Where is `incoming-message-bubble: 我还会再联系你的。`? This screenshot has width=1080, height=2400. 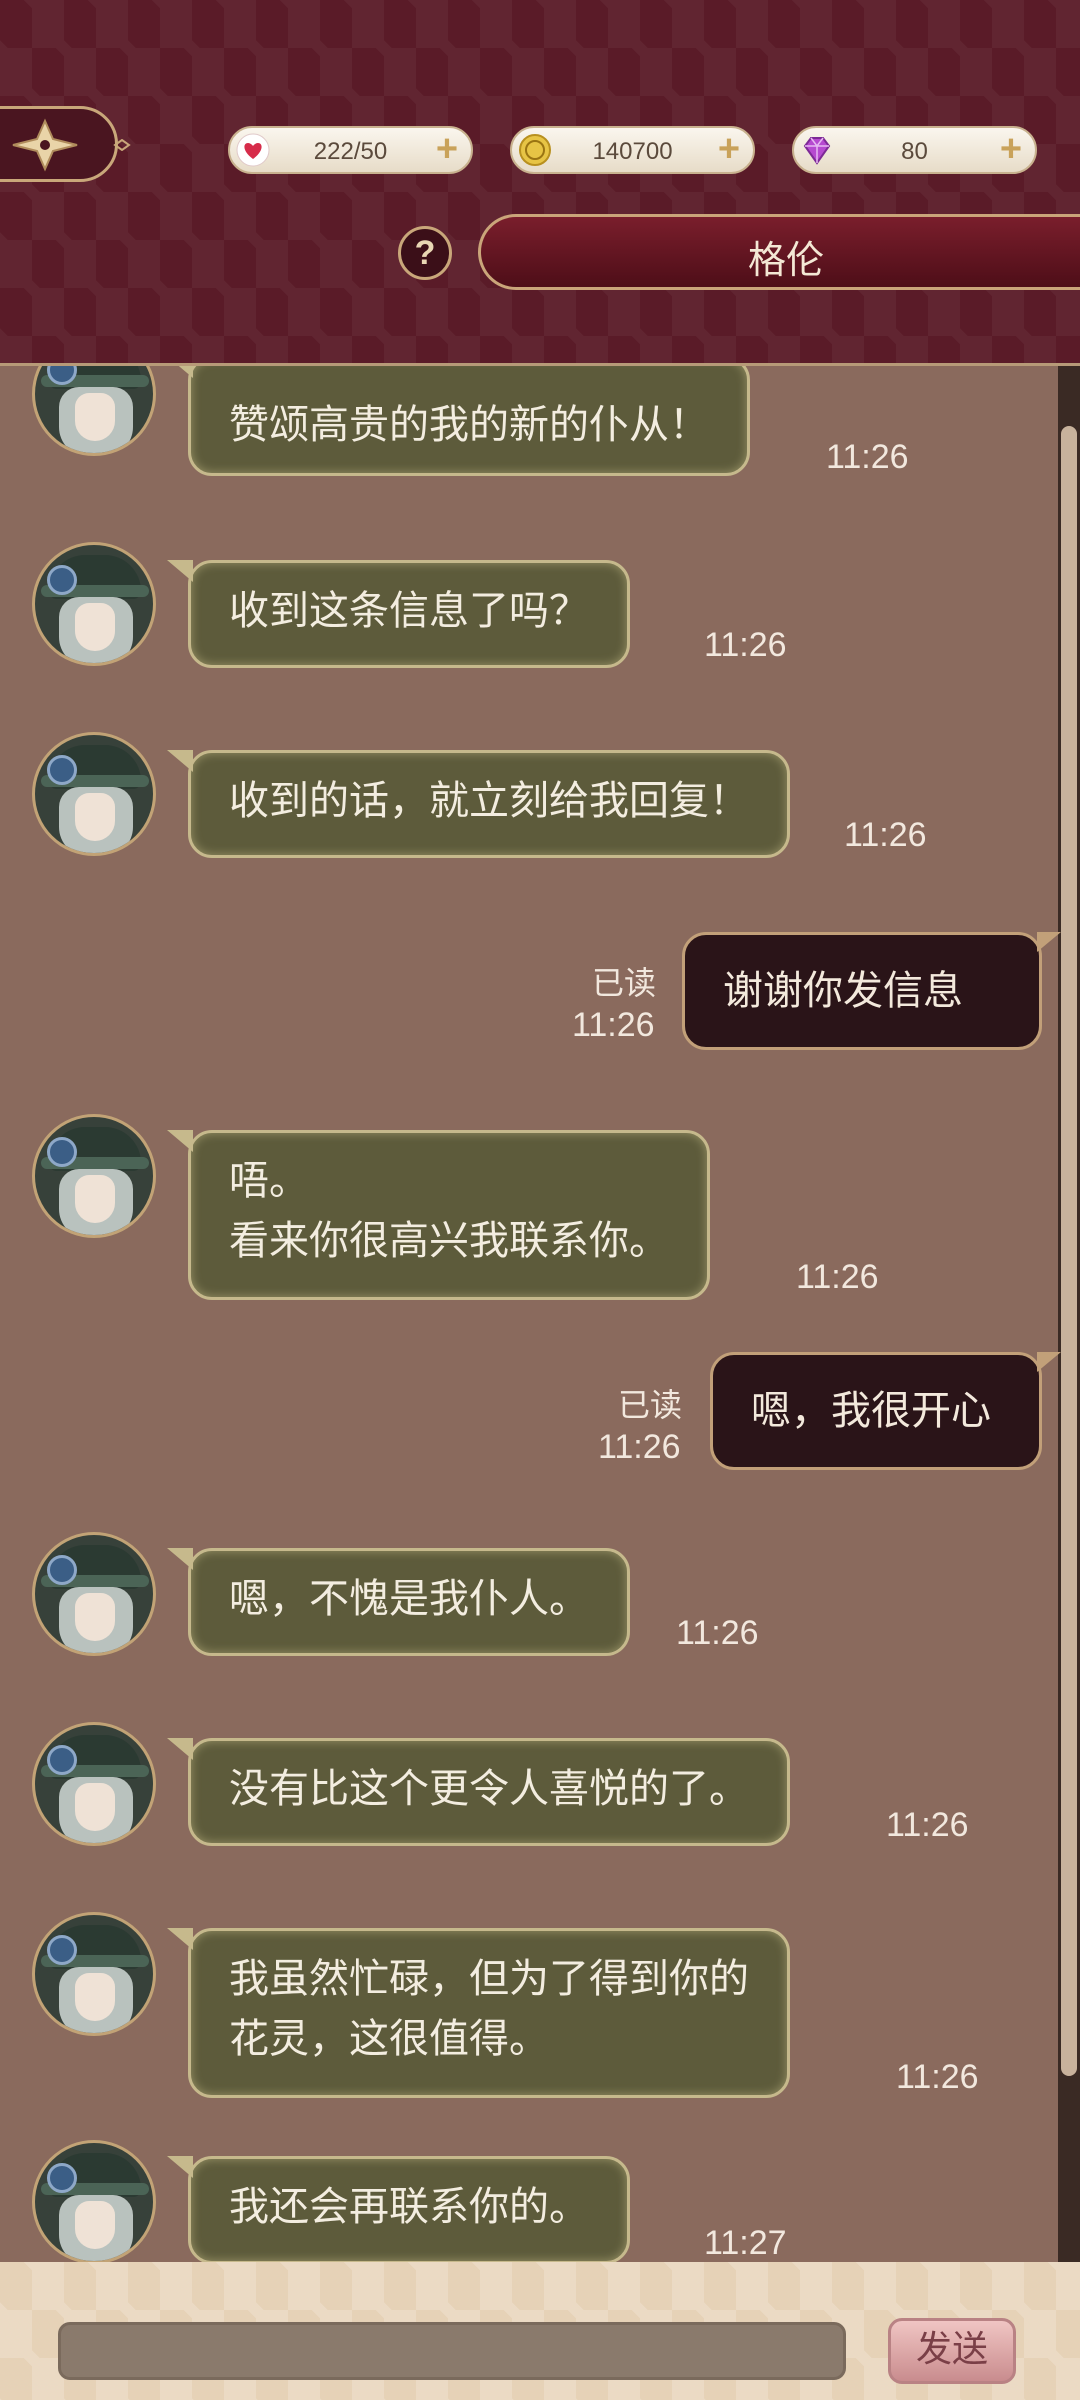
incoming-message-bubble: 我还会再联系你的。 is located at coordinates (398, 2209).